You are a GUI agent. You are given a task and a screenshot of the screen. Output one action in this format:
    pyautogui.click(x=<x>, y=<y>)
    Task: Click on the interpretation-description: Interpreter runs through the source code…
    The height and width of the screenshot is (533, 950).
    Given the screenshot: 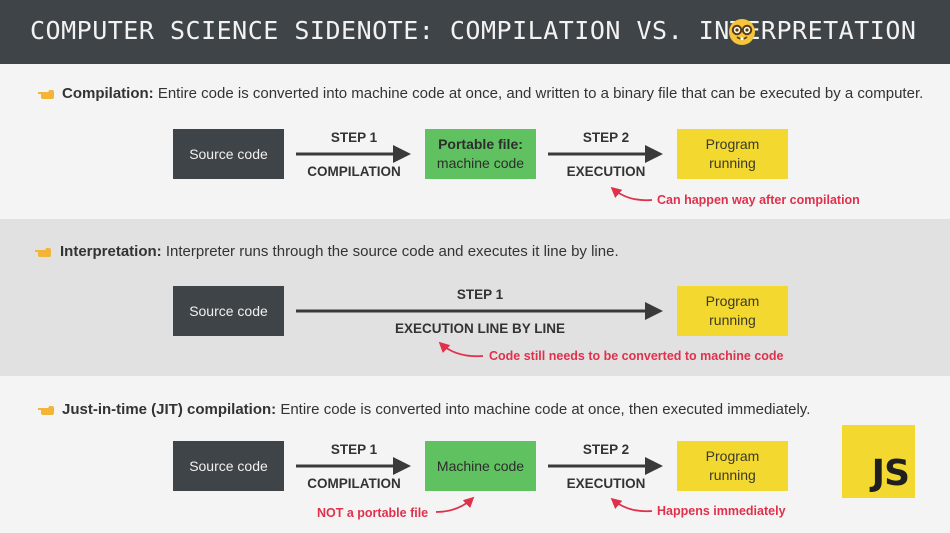 What is the action you would take?
    pyautogui.click(x=390, y=251)
    